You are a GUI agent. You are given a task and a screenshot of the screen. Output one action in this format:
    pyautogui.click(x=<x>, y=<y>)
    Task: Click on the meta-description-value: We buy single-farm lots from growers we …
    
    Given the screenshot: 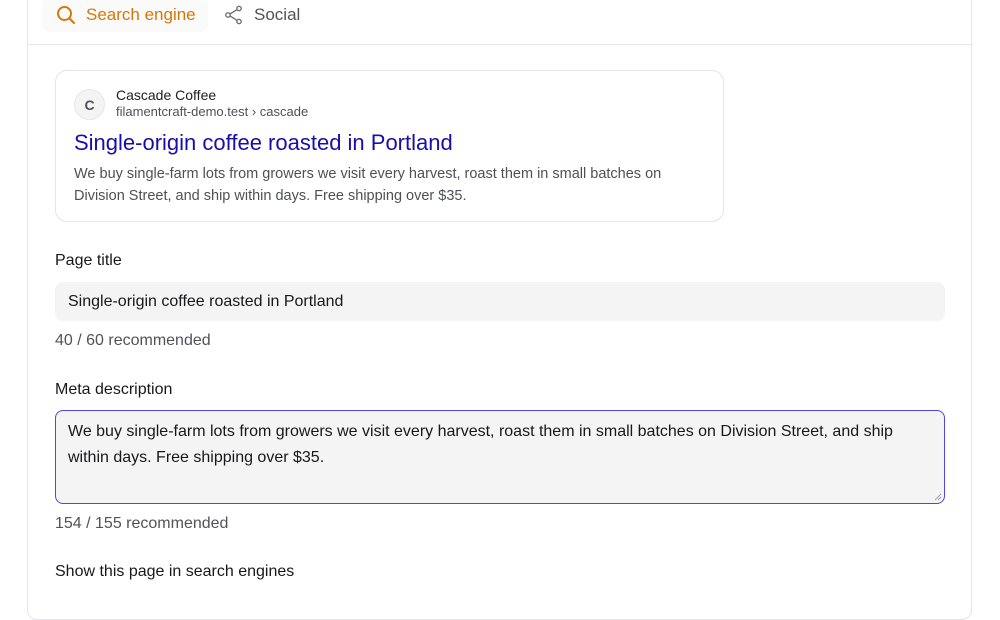 What is the action you would take?
    pyautogui.click(x=480, y=444)
    